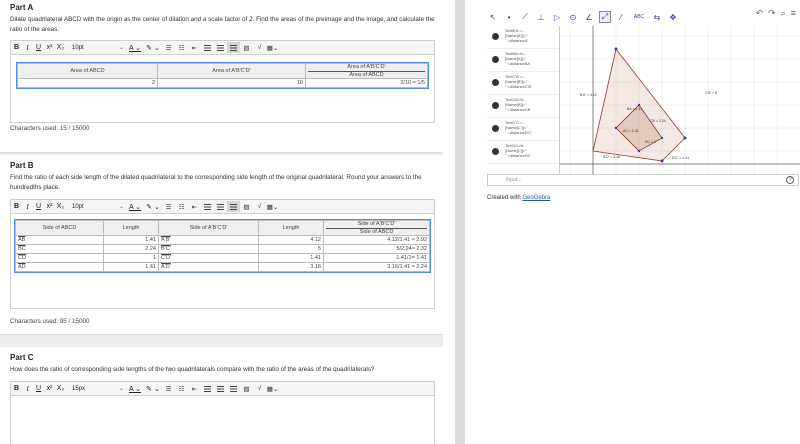 The height and width of the screenshot is (444, 800). I want to click on circle-tool-icon: ⊙, so click(573, 17).